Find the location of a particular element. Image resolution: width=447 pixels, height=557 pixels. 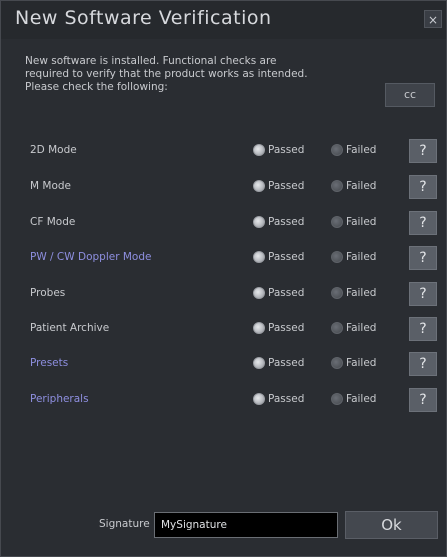

title-bar: New Software Verification × is located at coordinates (223, 20).